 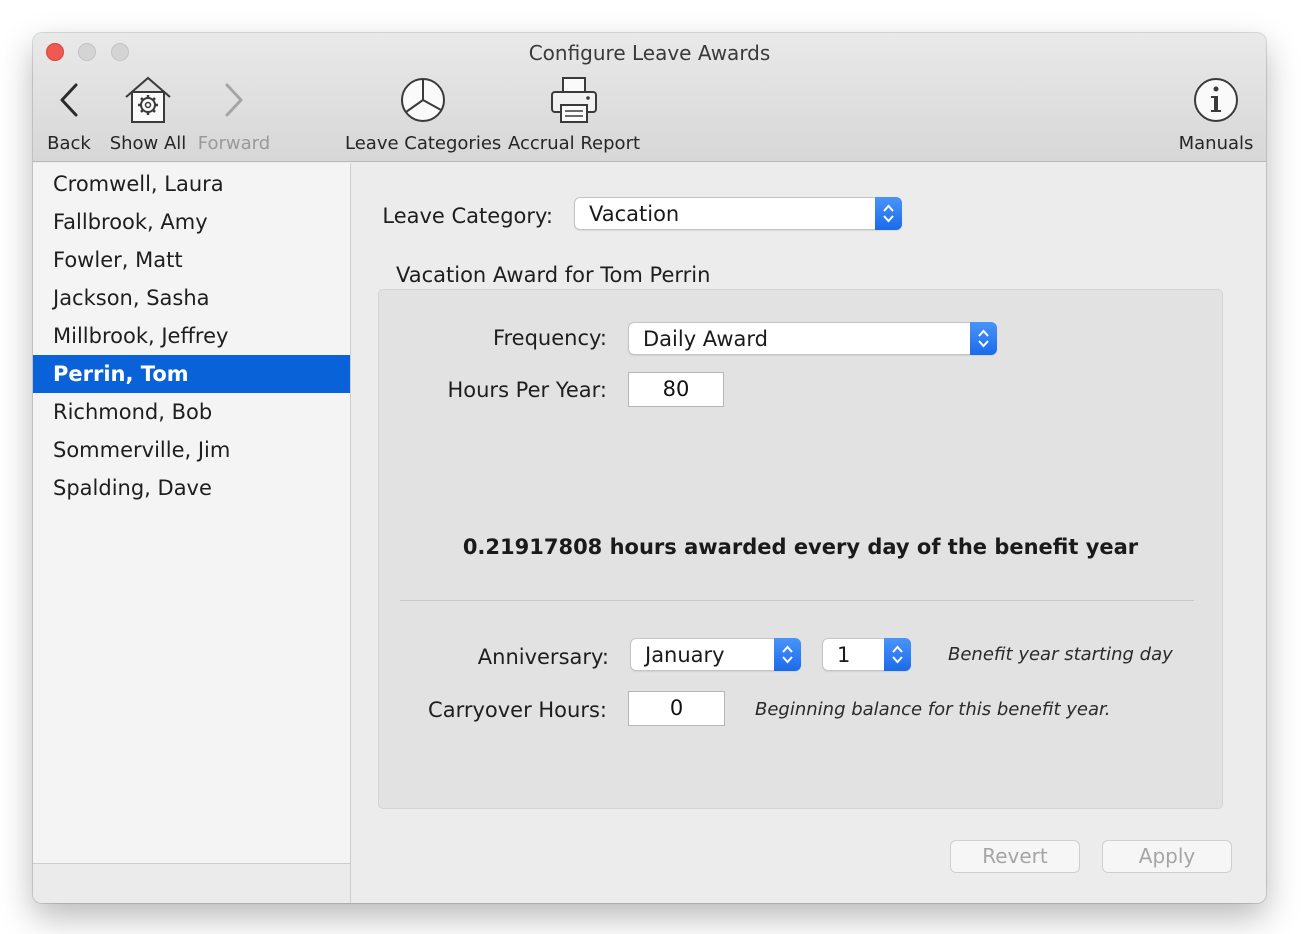 What do you see at coordinates (1216, 143) in the screenshot?
I see `manuals-label: Manuals` at bounding box center [1216, 143].